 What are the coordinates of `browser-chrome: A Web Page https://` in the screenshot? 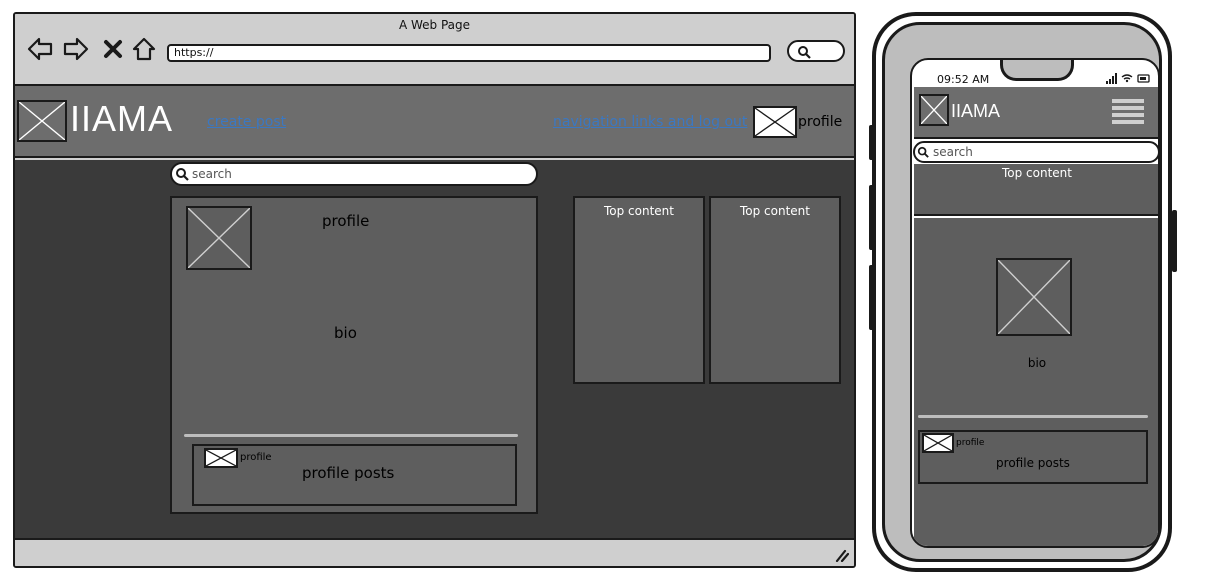 It's located at (434, 50).